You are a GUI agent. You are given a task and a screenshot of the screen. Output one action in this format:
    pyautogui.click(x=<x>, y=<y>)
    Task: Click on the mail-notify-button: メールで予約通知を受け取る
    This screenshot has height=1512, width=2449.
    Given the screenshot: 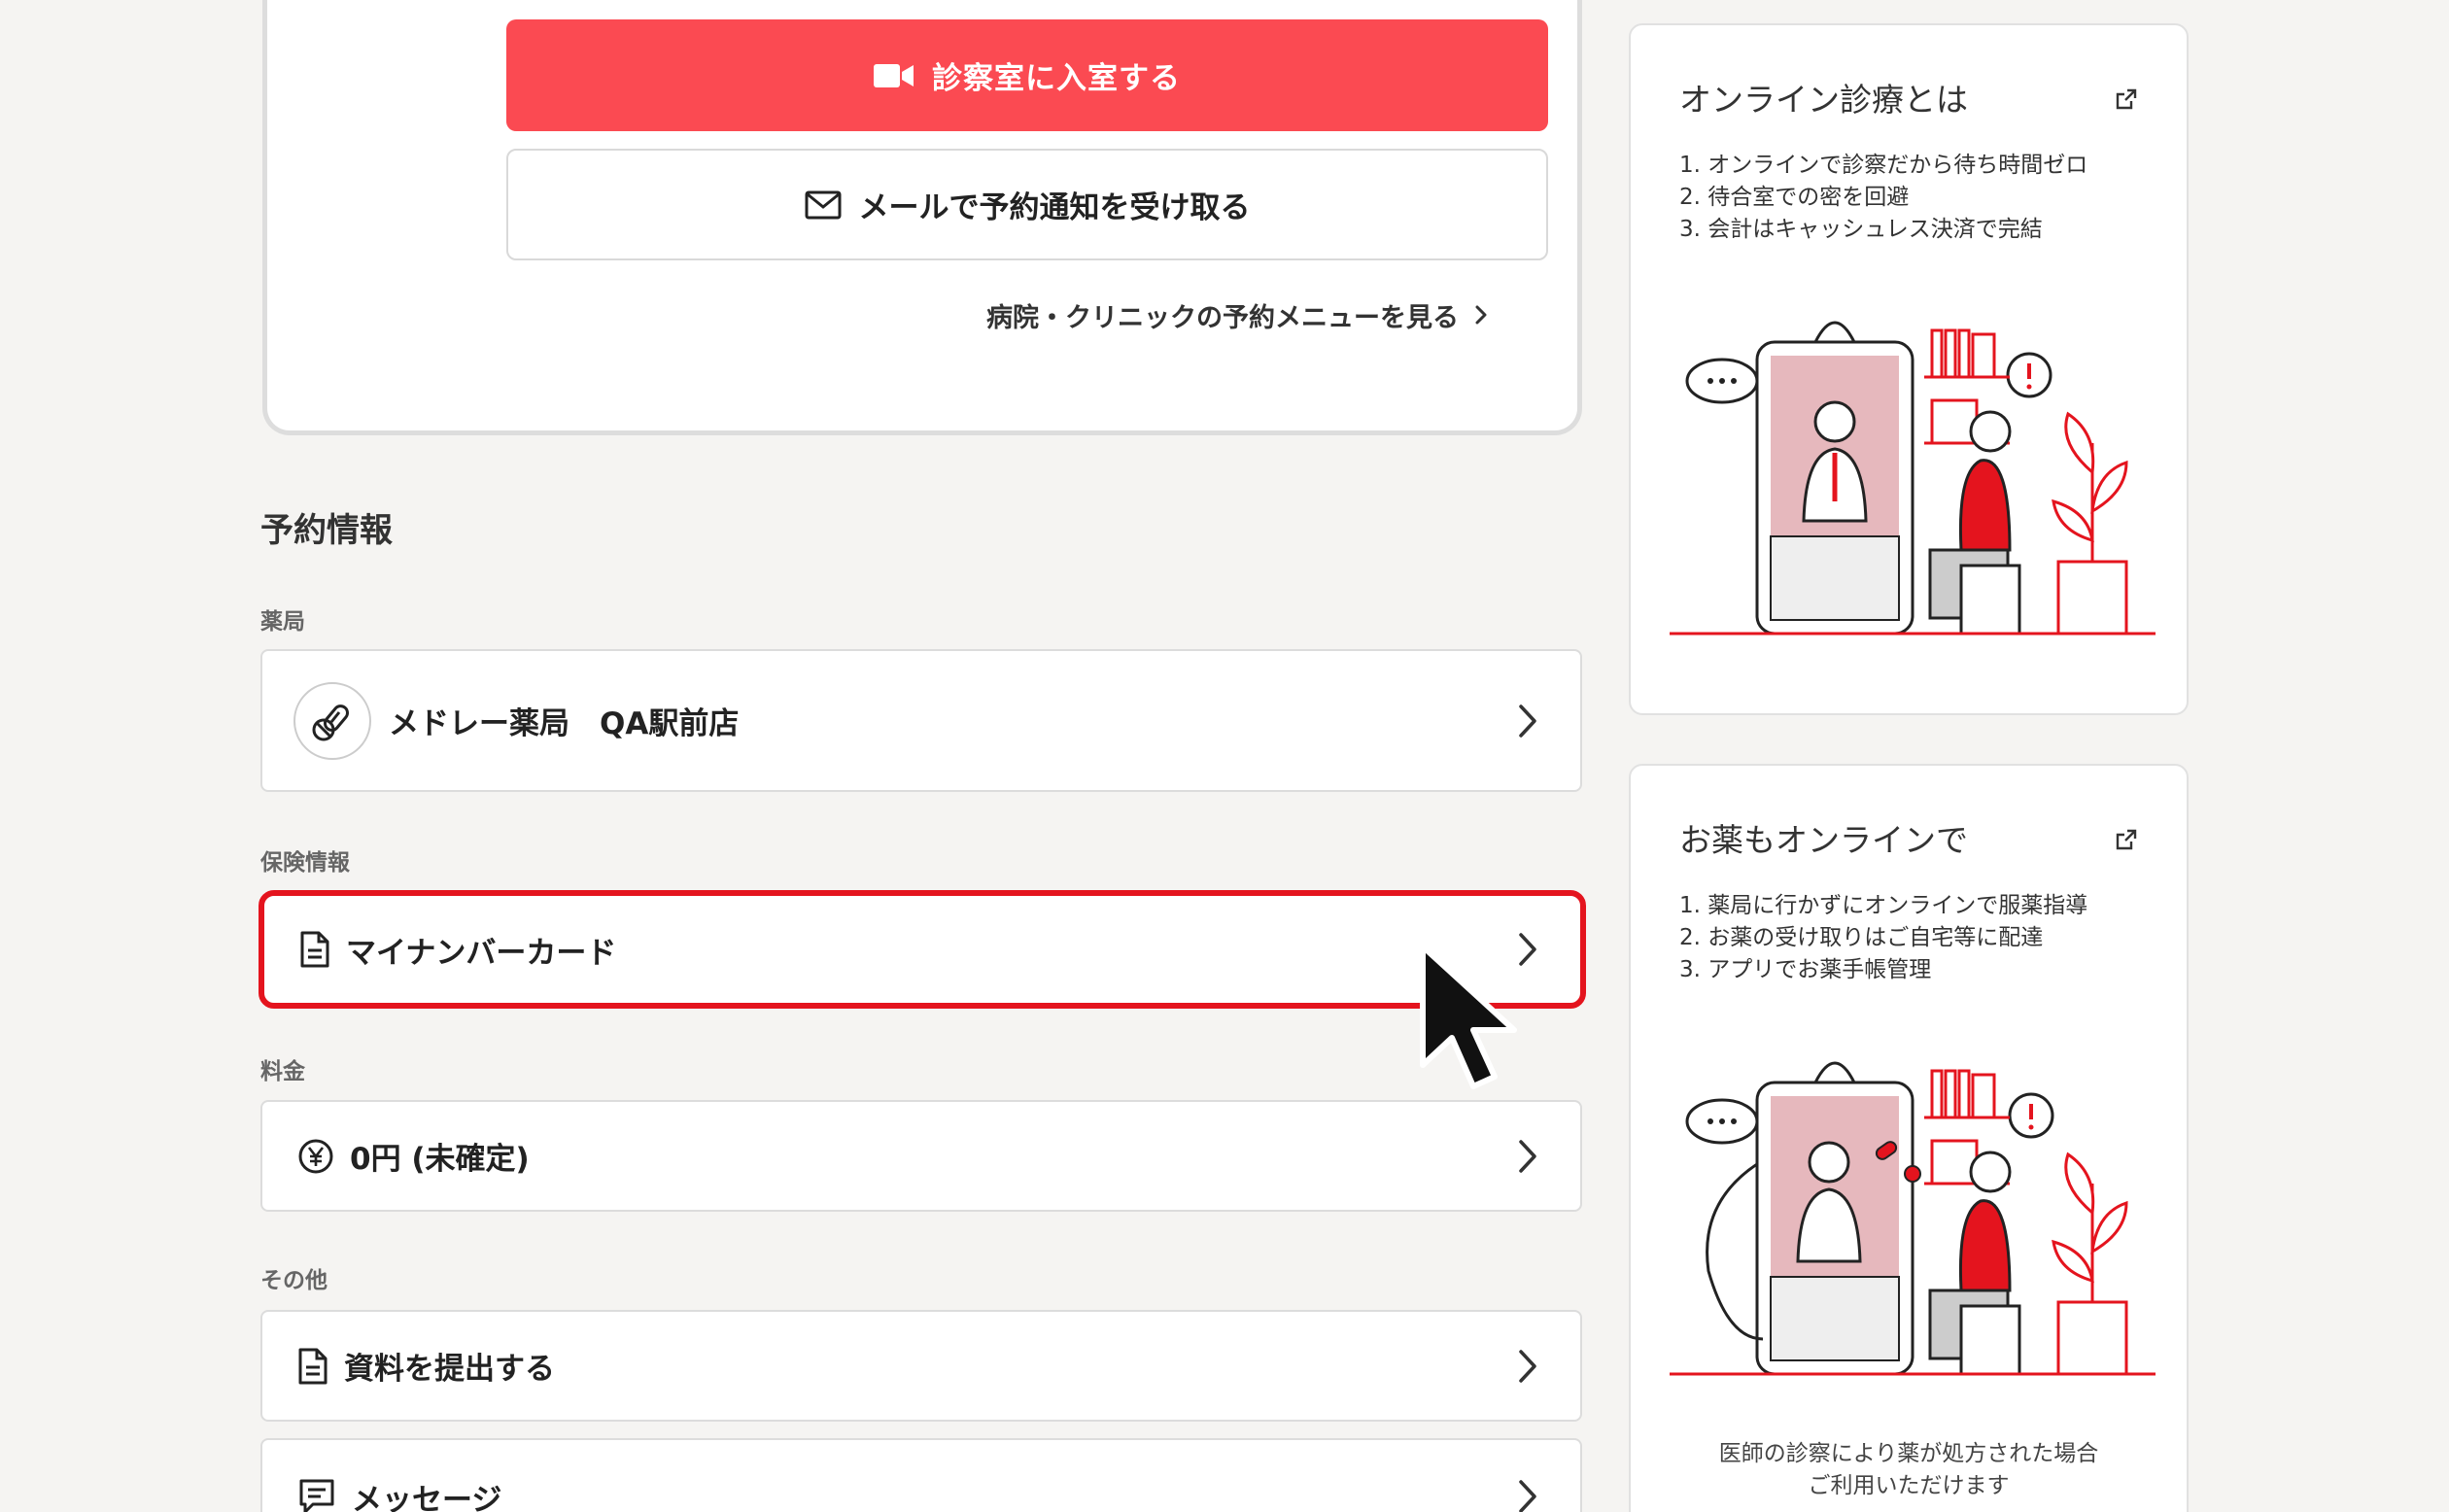 What is the action you would take?
    pyautogui.click(x=1027, y=204)
    